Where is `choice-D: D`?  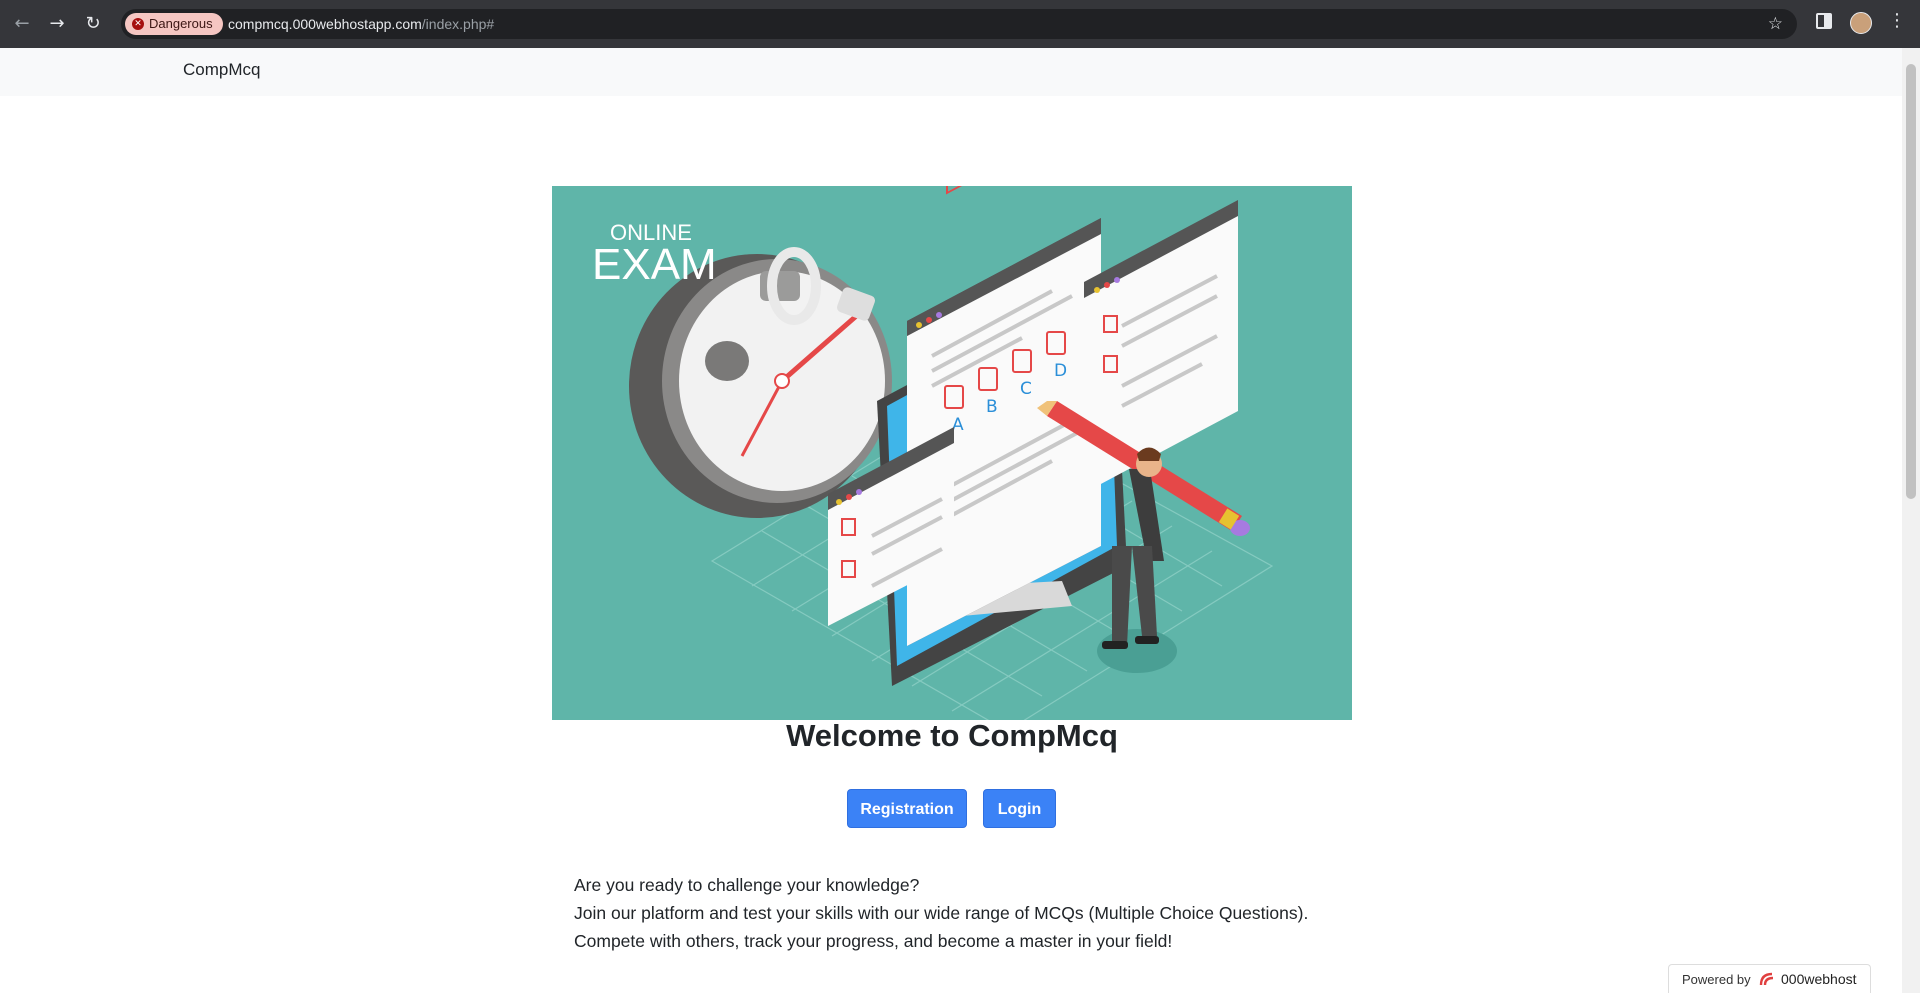 choice-D: D is located at coordinates (1060, 371).